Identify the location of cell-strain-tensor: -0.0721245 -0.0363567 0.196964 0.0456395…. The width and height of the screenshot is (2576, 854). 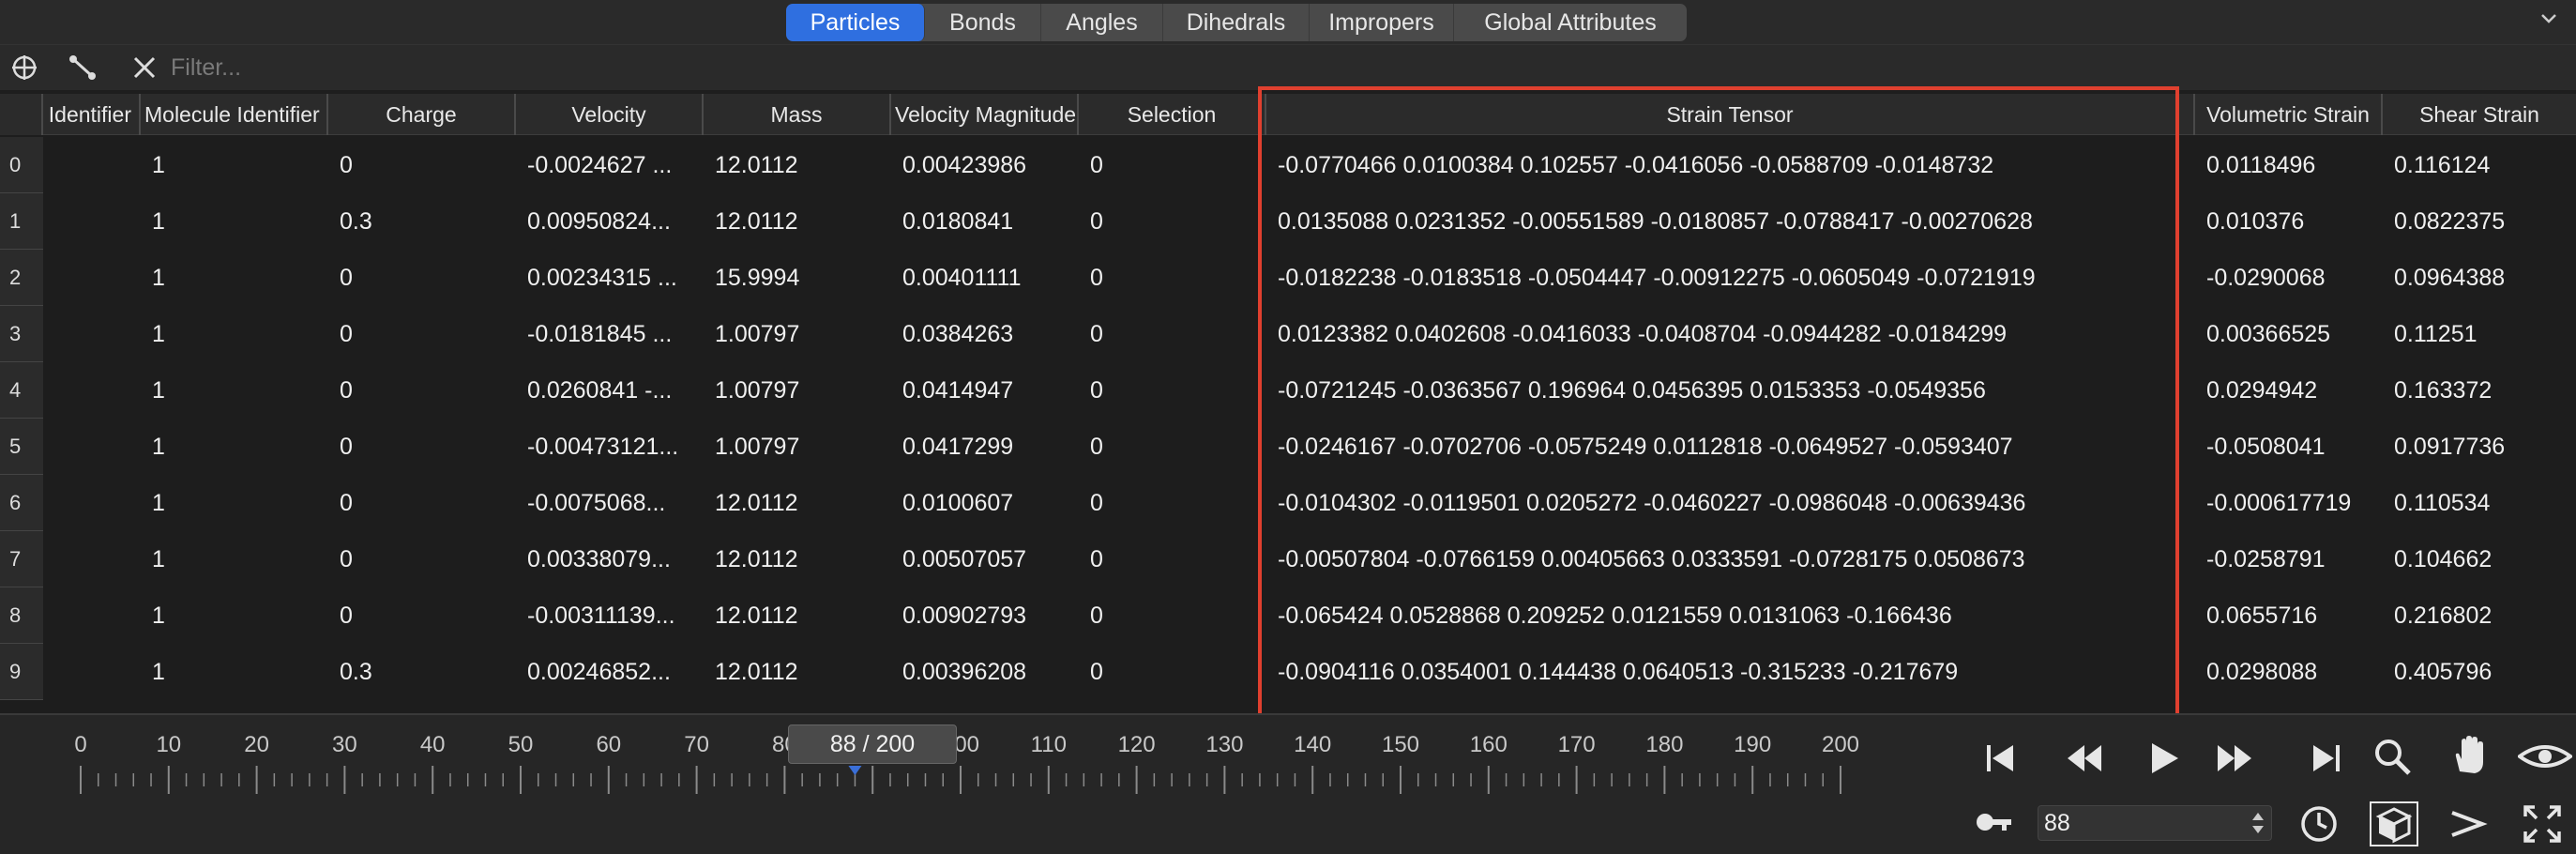
(1730, 391).